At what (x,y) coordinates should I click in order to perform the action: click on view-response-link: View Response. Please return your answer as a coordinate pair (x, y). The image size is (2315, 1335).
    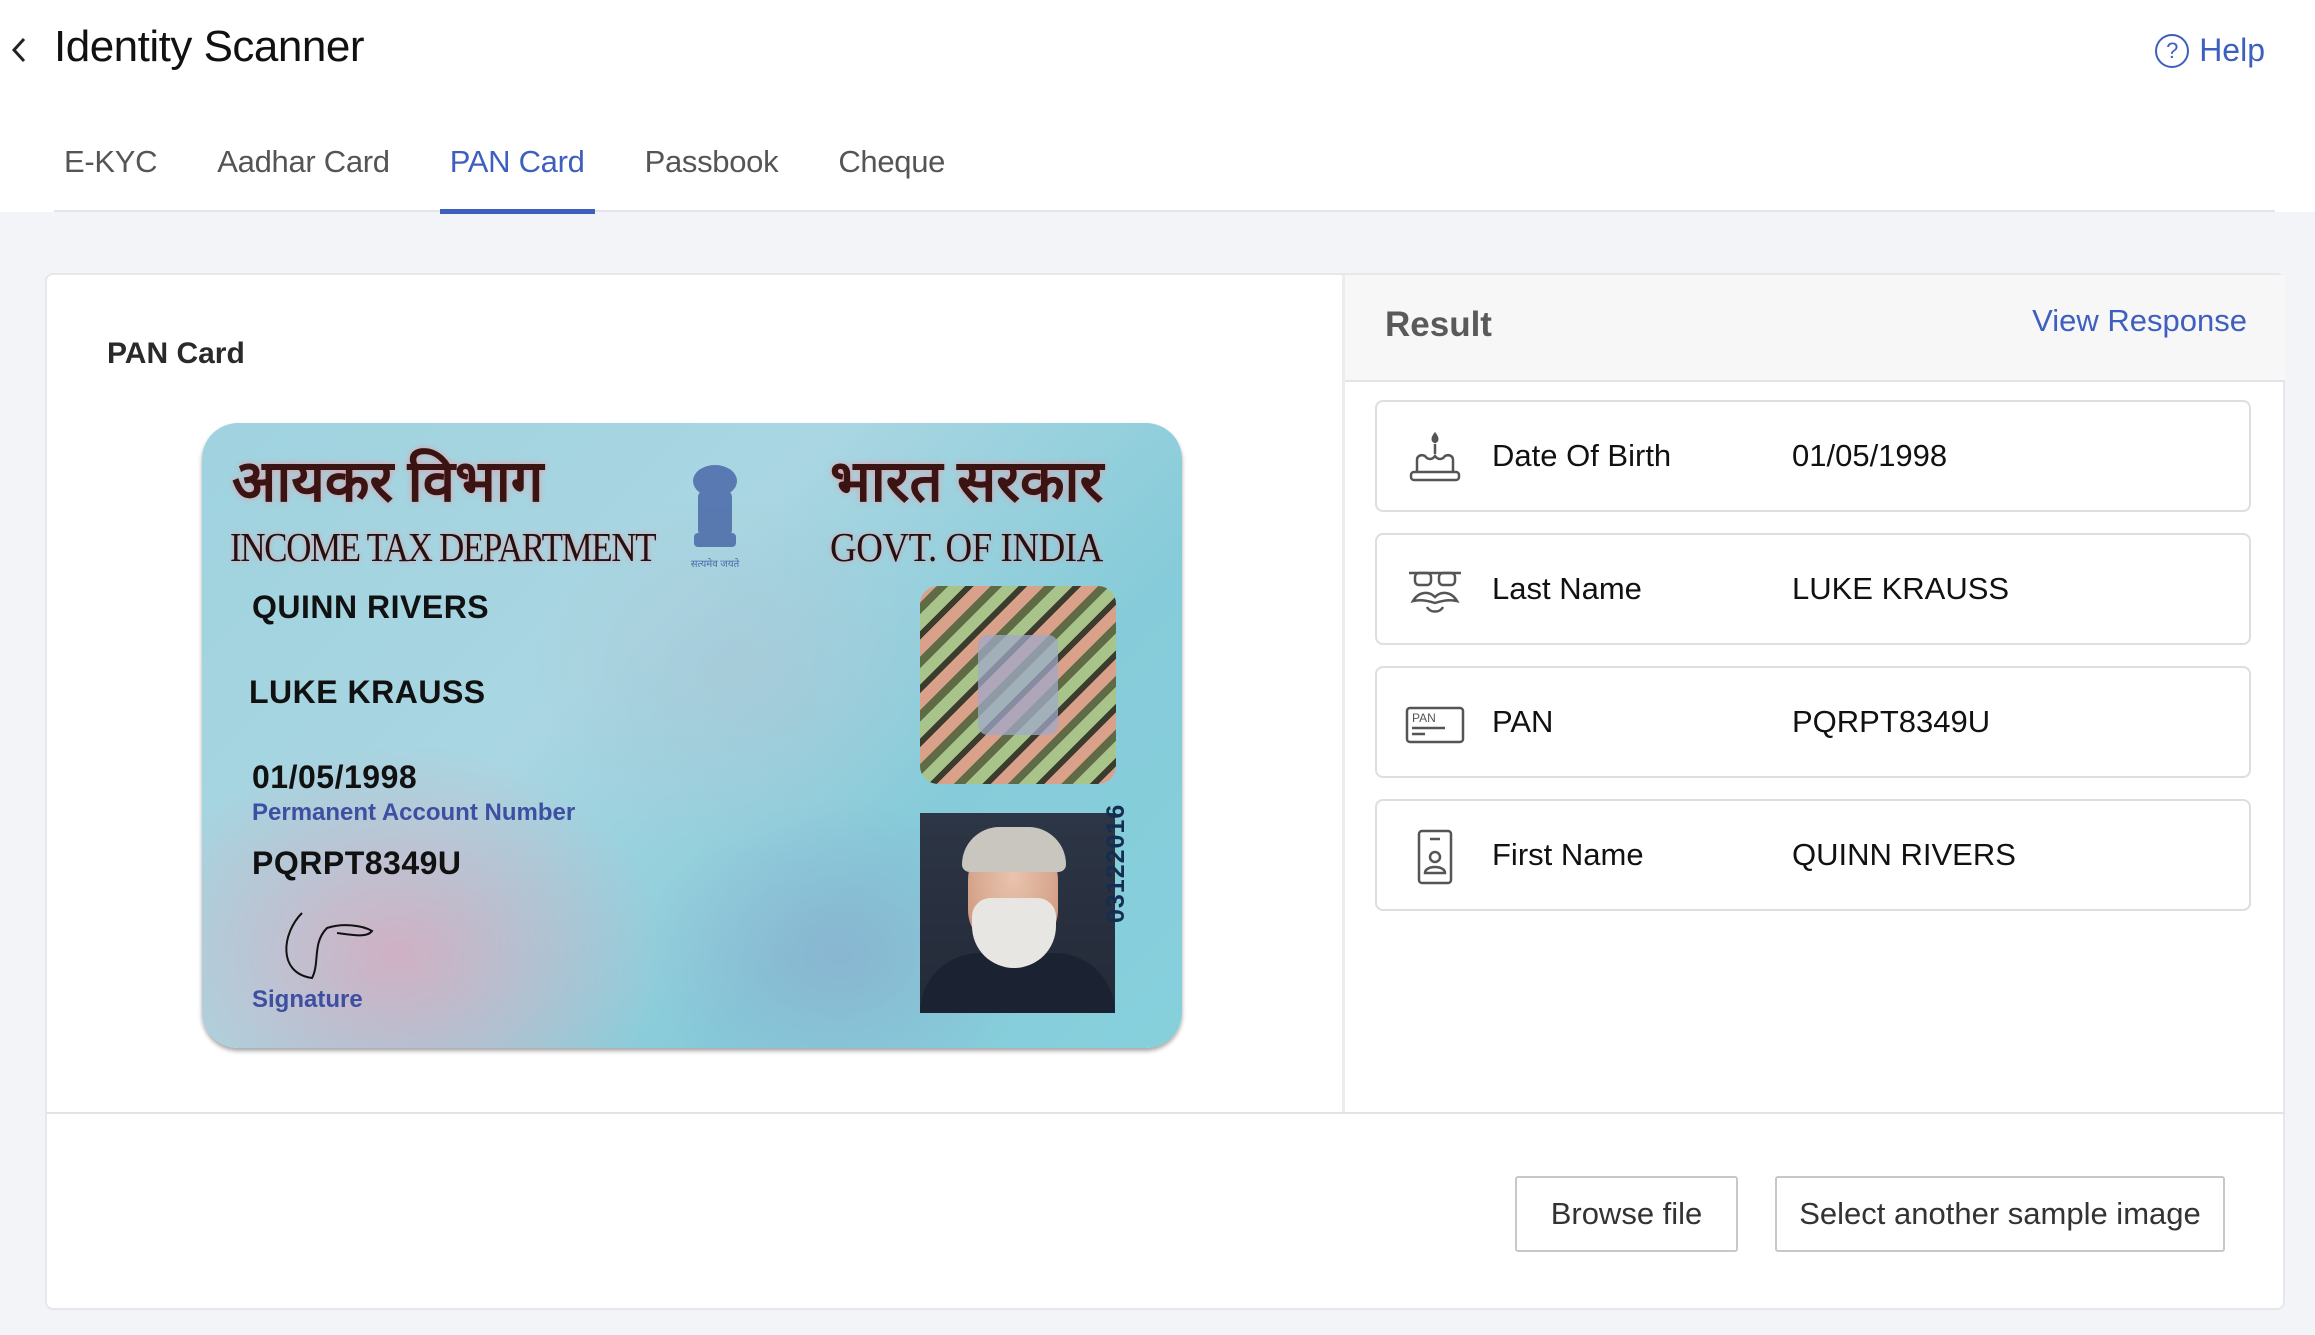
    Looking at the image, I should click on (2139, 321).